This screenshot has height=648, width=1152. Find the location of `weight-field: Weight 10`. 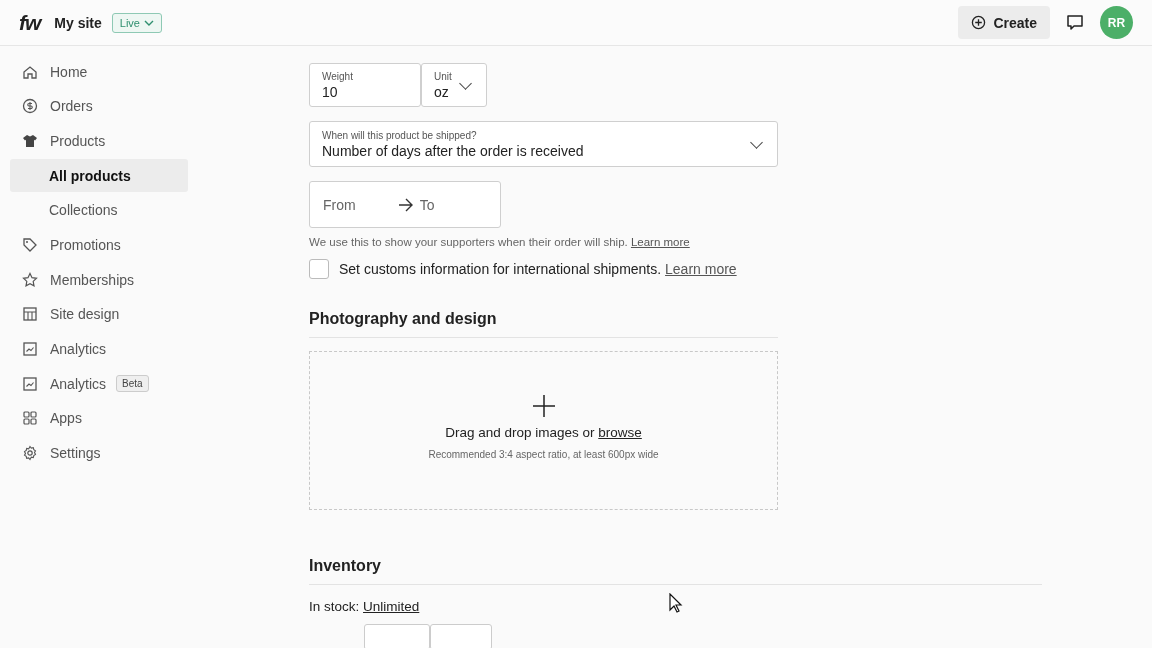

weight-field: Weight 10 is located at coordinates (365, 85).